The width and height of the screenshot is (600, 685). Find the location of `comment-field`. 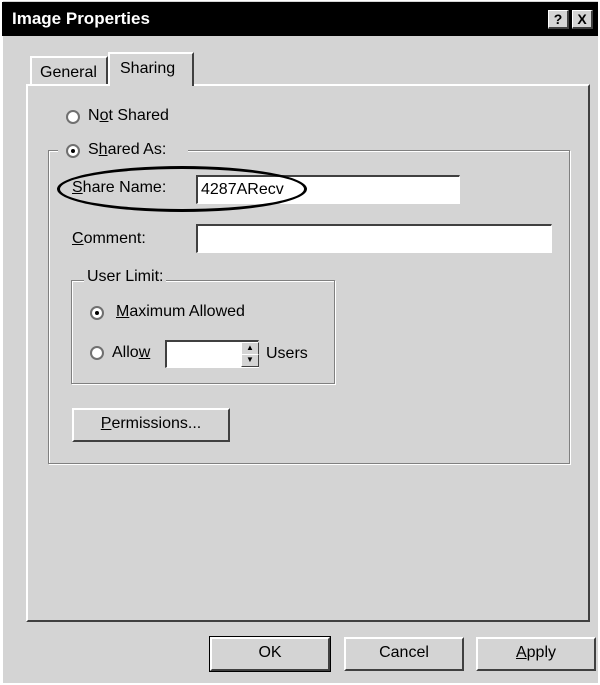

comment-field is located at coordinates (374, 238).